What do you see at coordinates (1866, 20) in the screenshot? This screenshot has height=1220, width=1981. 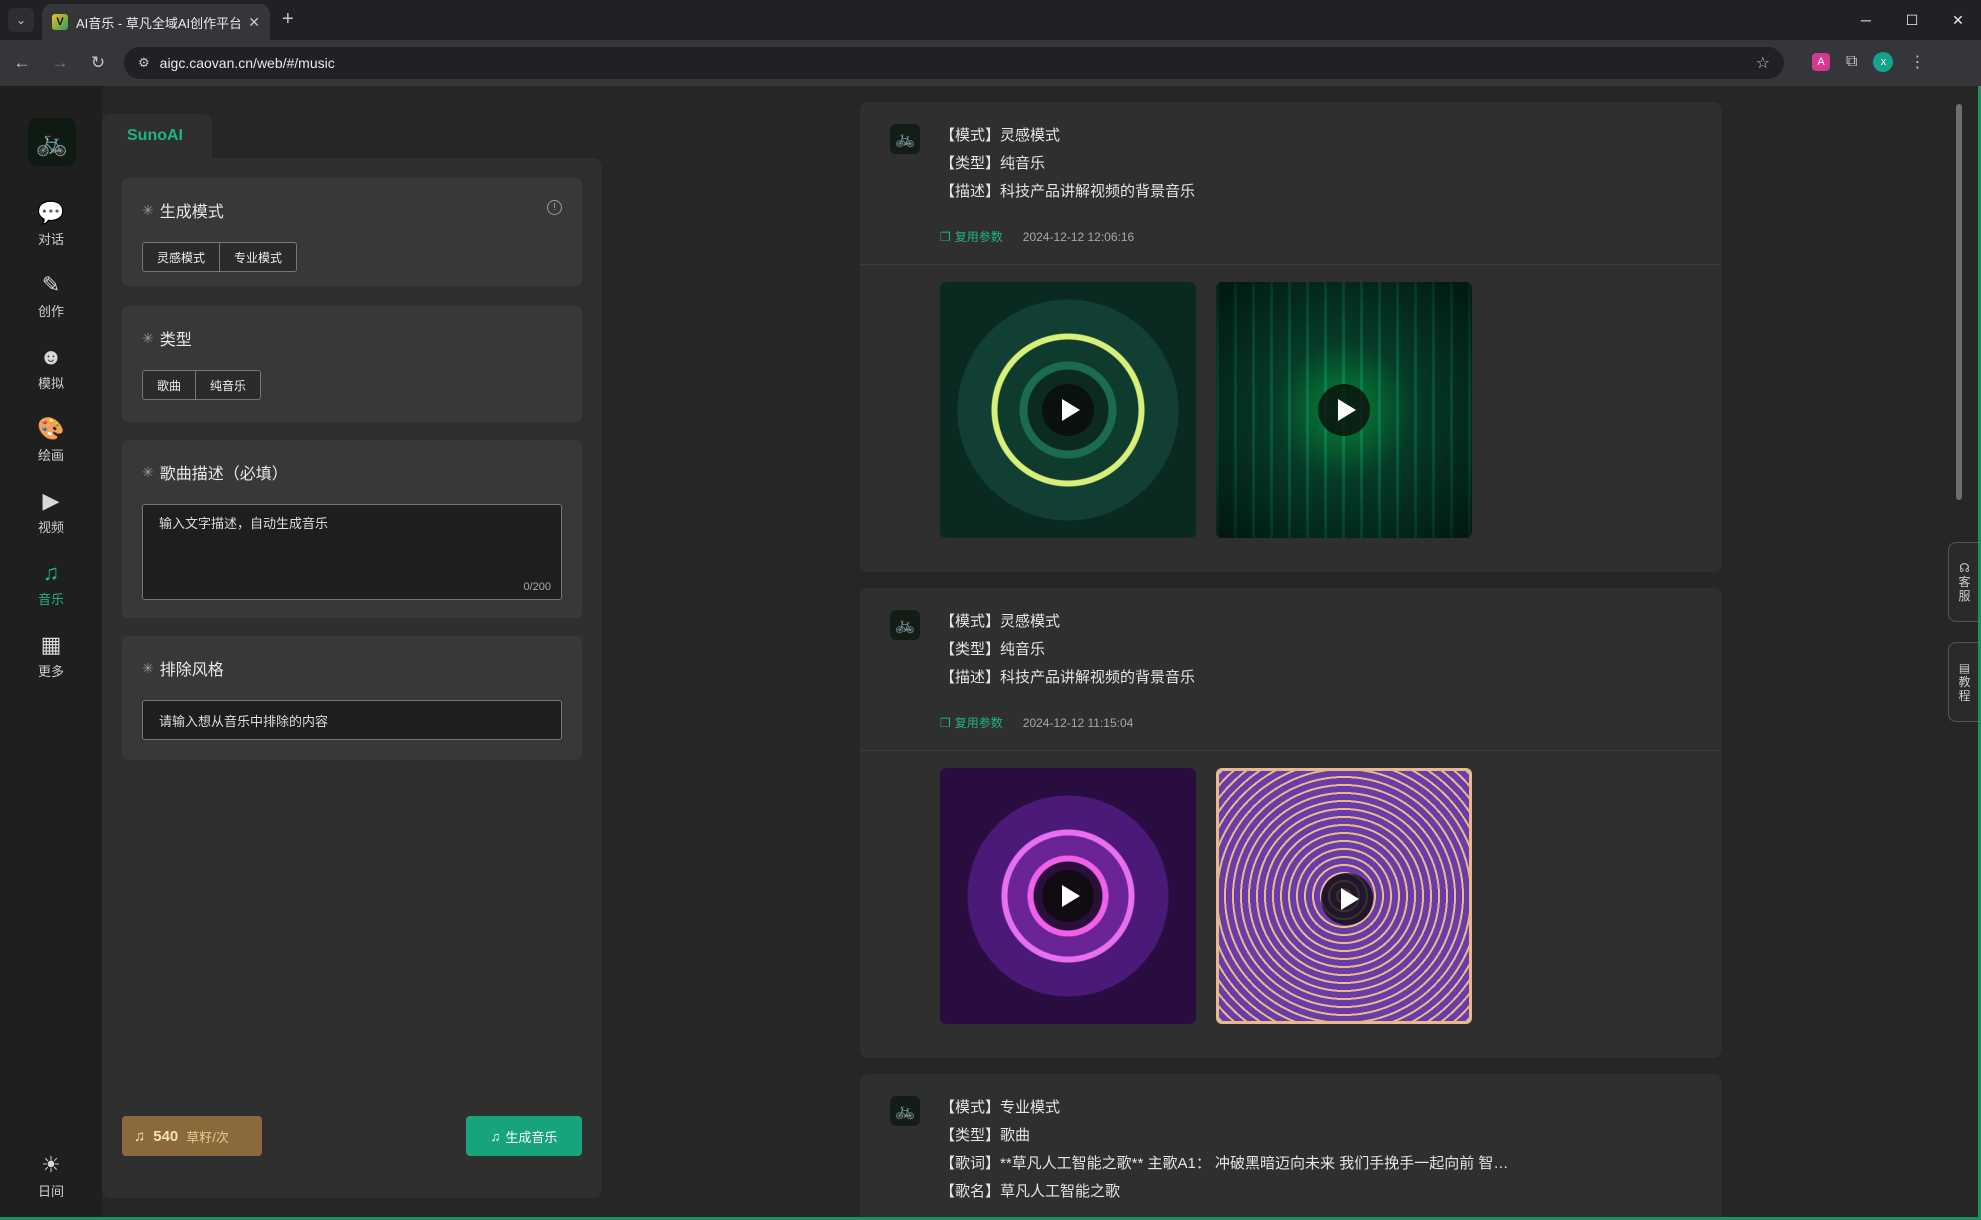 I see `minimize-icon: ─` at bounding box center [1866, 20].